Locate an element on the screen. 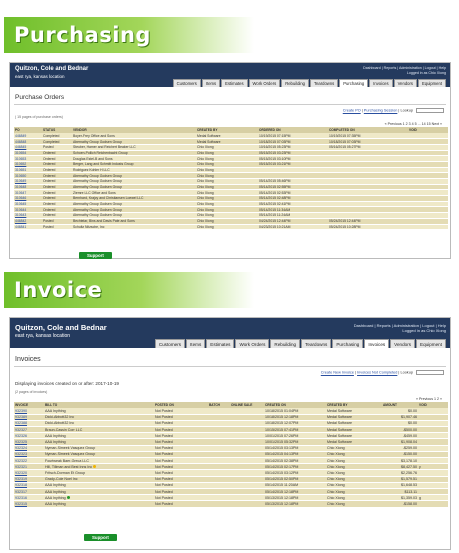 This screenshot has width=459, height=553. po-actions: Create PO | Purchasing Session | Lookup is located at coordinates (230, 109).